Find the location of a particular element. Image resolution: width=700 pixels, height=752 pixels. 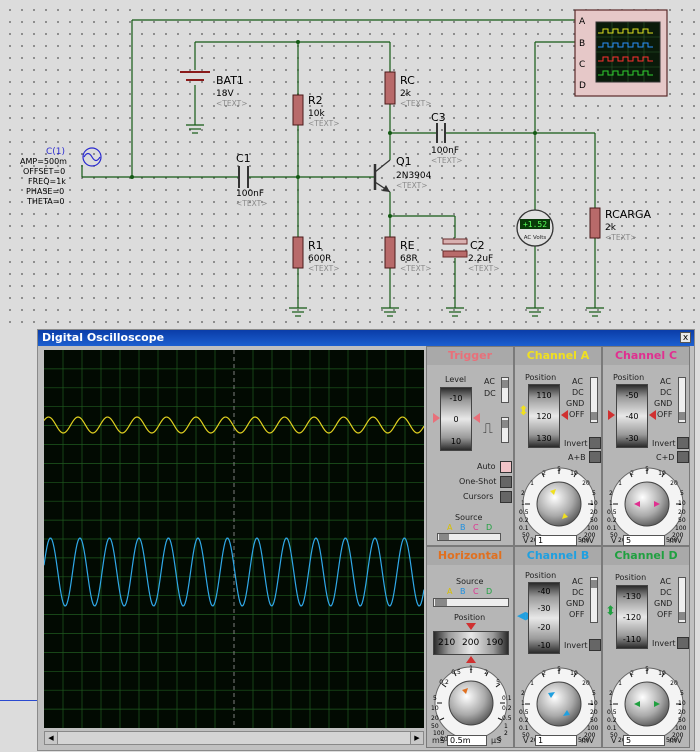

time-base-field: 0.5m is located at coordinates (467, 740).